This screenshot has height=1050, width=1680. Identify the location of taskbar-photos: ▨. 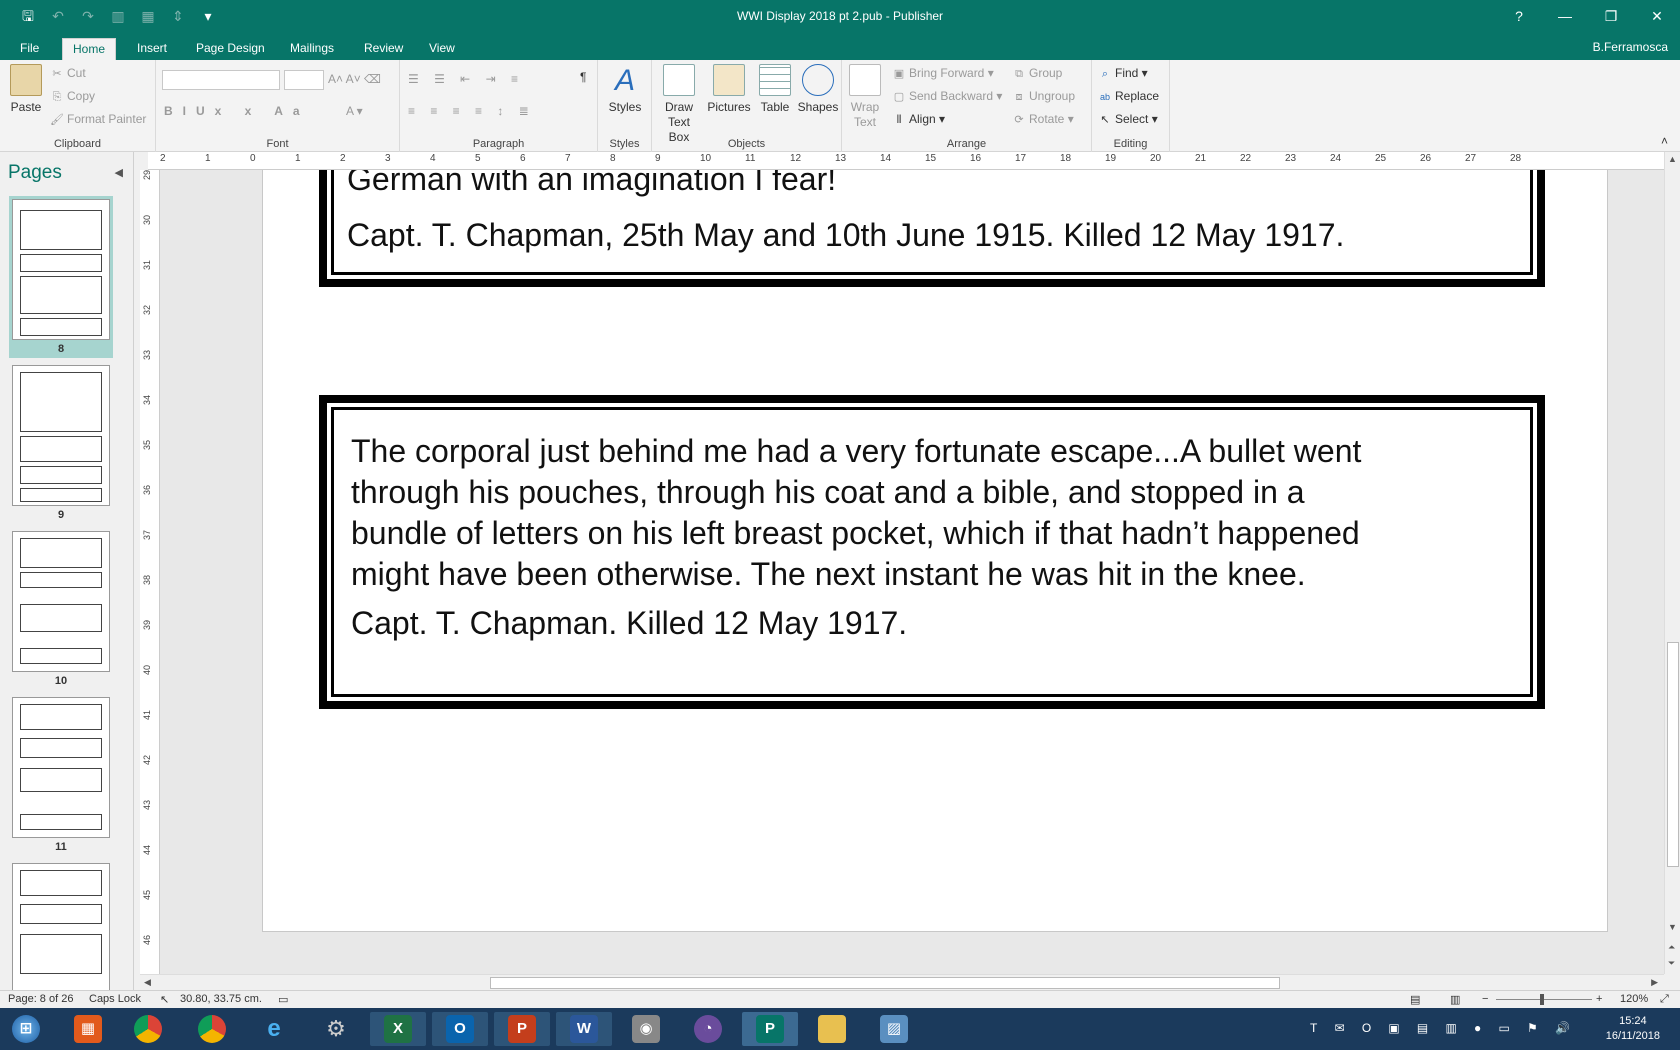
(894, 1029).